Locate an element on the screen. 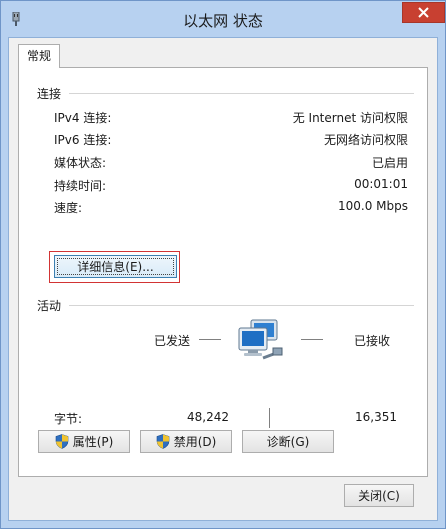  title-bar: 以太网 状态 is located at coordinates (223, 19).